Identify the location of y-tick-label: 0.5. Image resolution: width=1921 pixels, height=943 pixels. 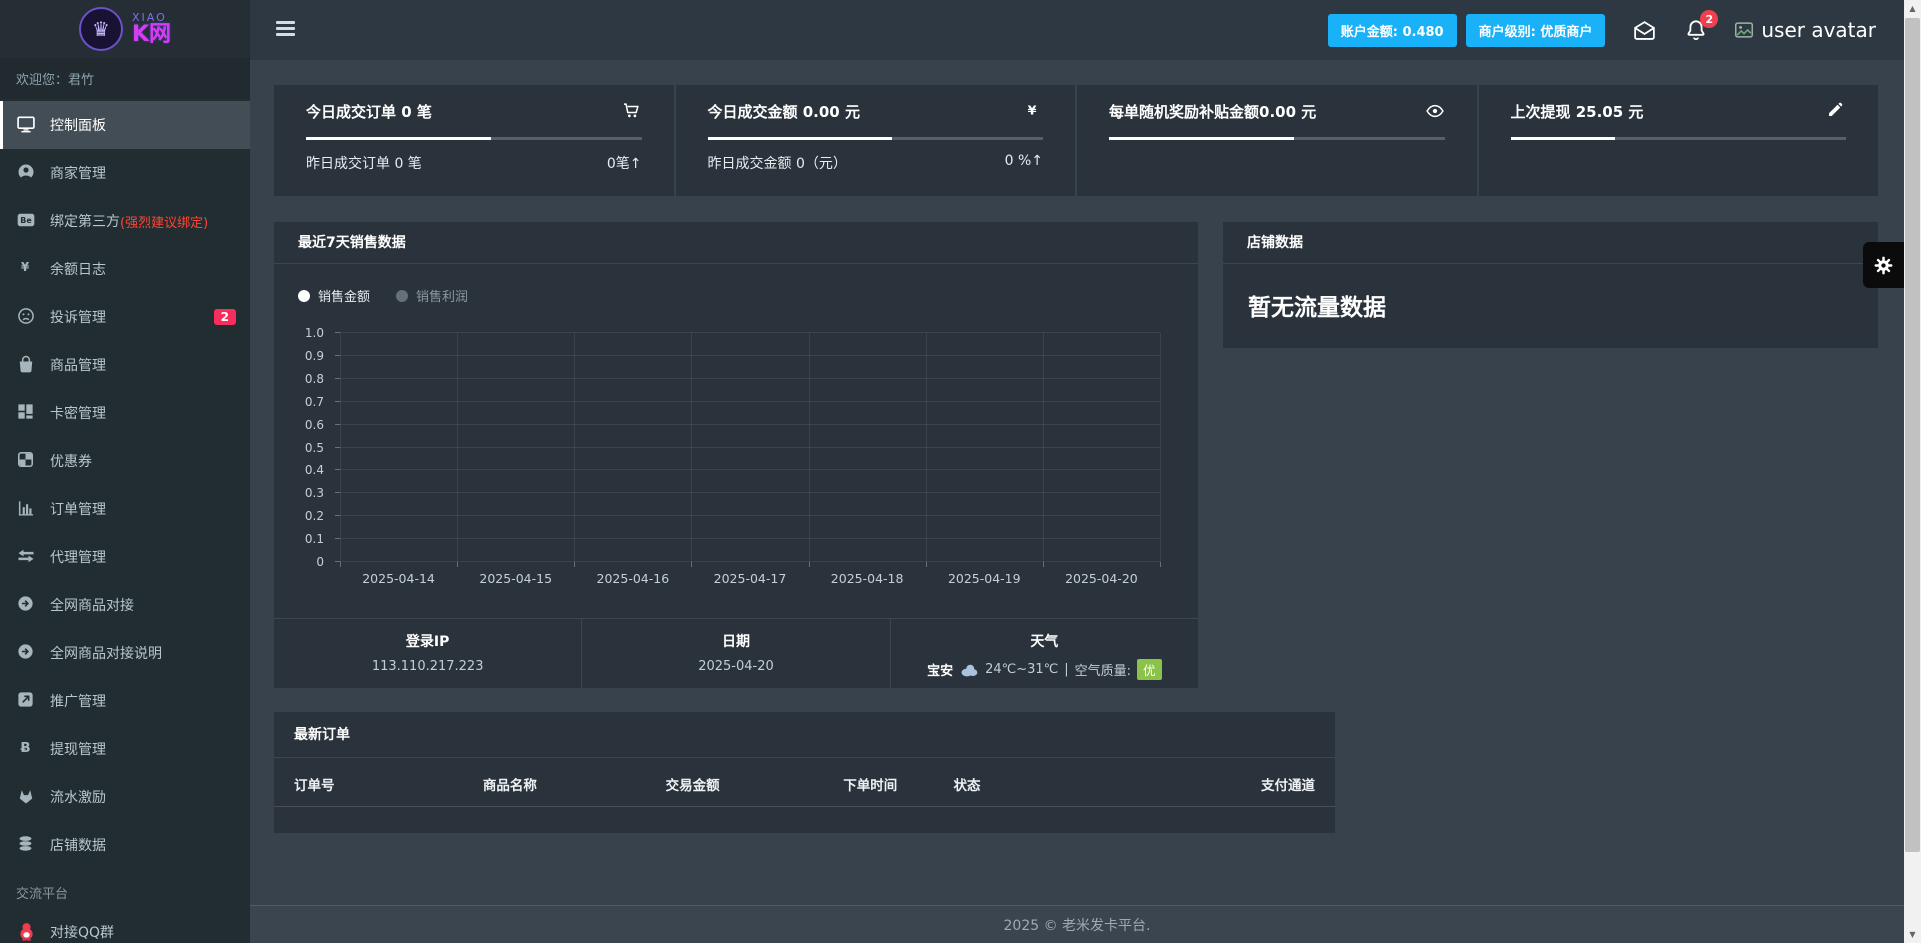
(314, 447).